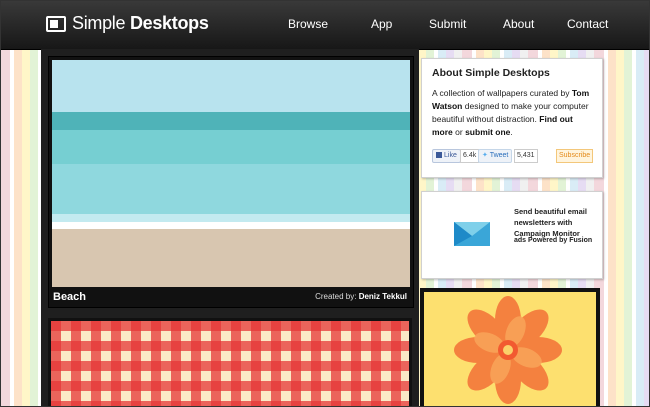 This screenshot has height=407, width=650. I want to click on wallpaper-thumbnail, so click(510, 347).